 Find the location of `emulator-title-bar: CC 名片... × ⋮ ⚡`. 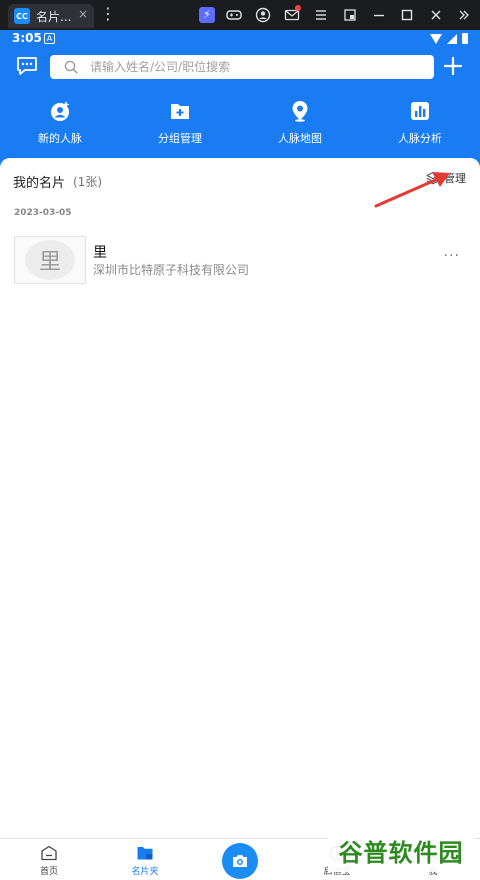

emulator-title-bar: CC 名片... × ⋮ ⚡ is located at coordinates (240, 15).